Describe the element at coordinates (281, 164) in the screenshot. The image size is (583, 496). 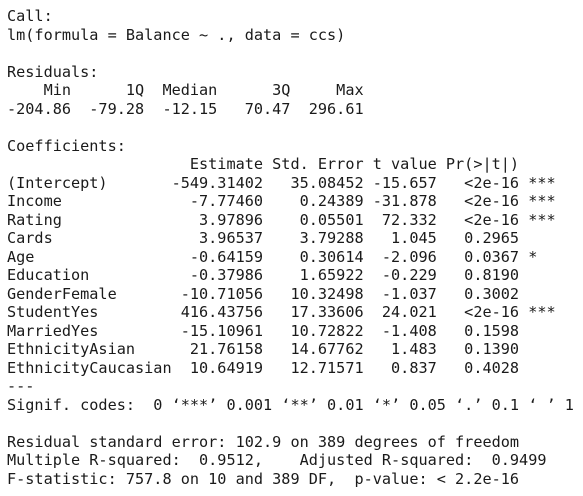
I see `console-line-coefficients-header: Estimate Std. Error t value Pr(>|t|)` at that location.